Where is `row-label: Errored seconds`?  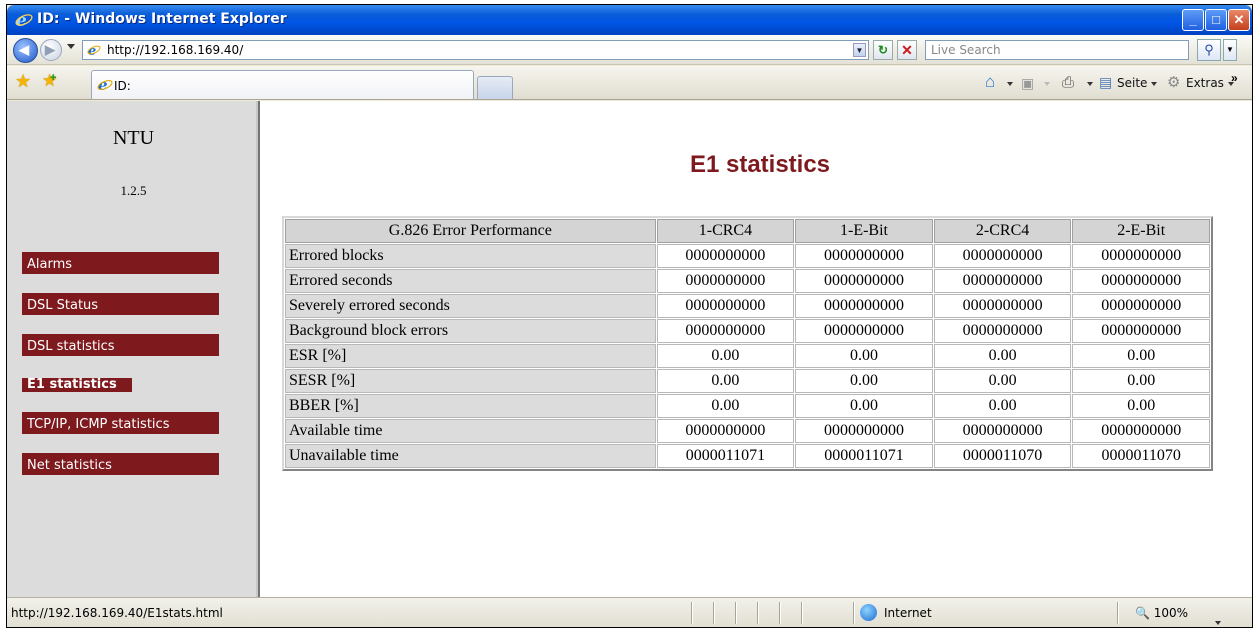 row-label: Errored seconds is located at coordinates (470, 281).